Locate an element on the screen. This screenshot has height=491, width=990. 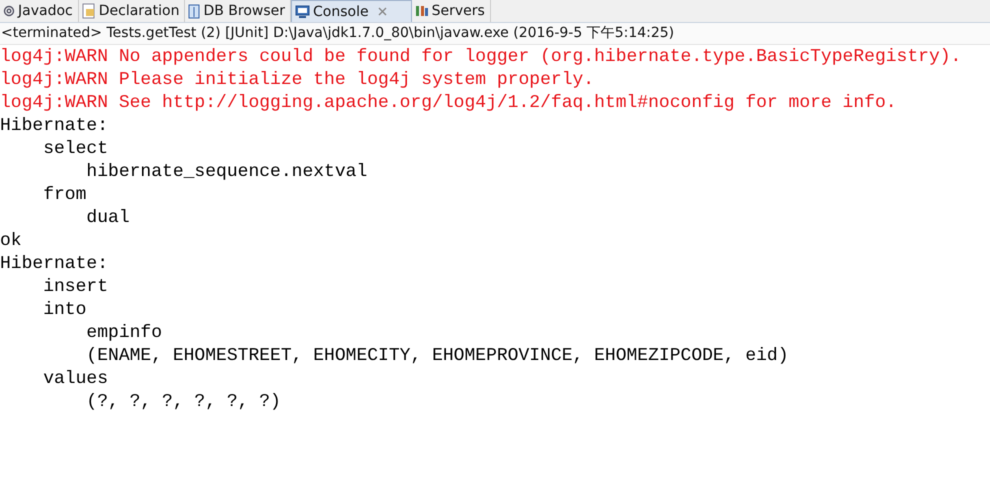
console-line: select is located at coordinates (75, 149).